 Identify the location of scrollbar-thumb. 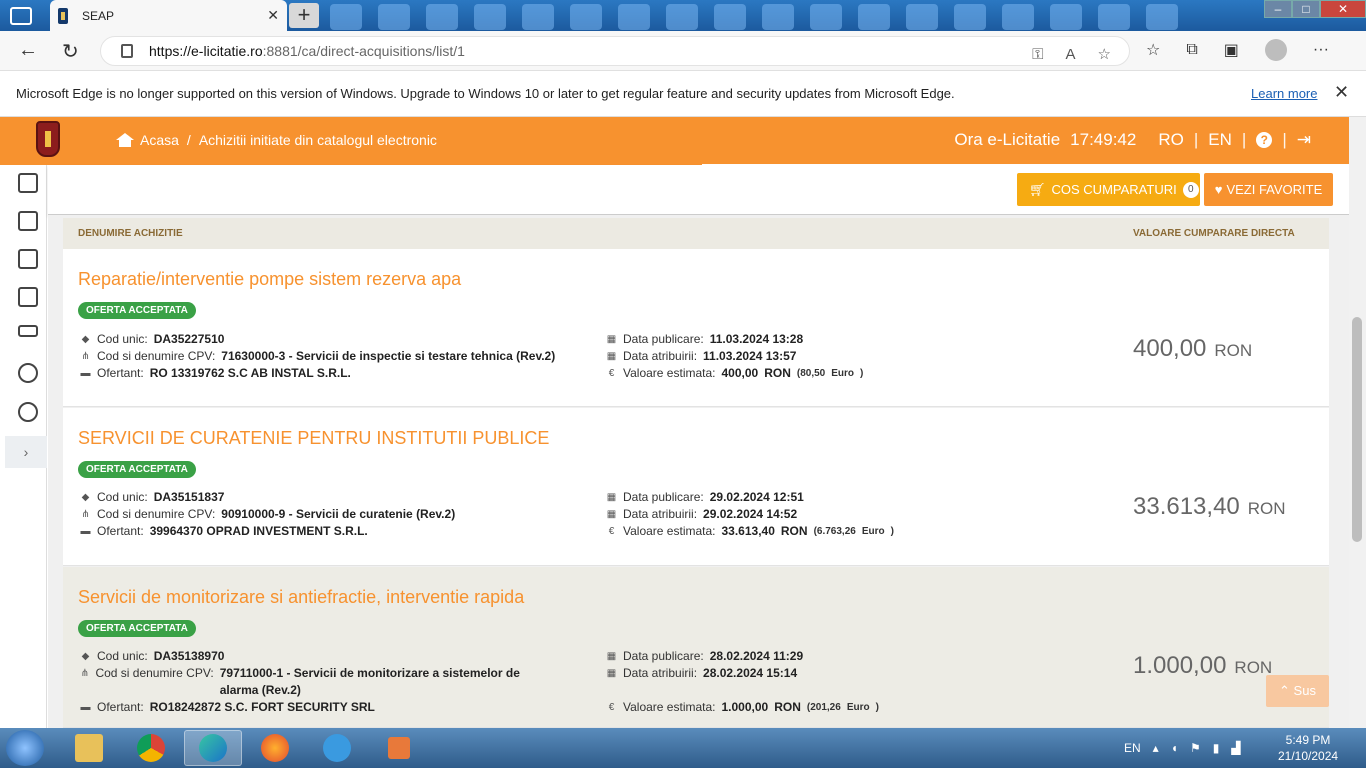
(1357, 429).